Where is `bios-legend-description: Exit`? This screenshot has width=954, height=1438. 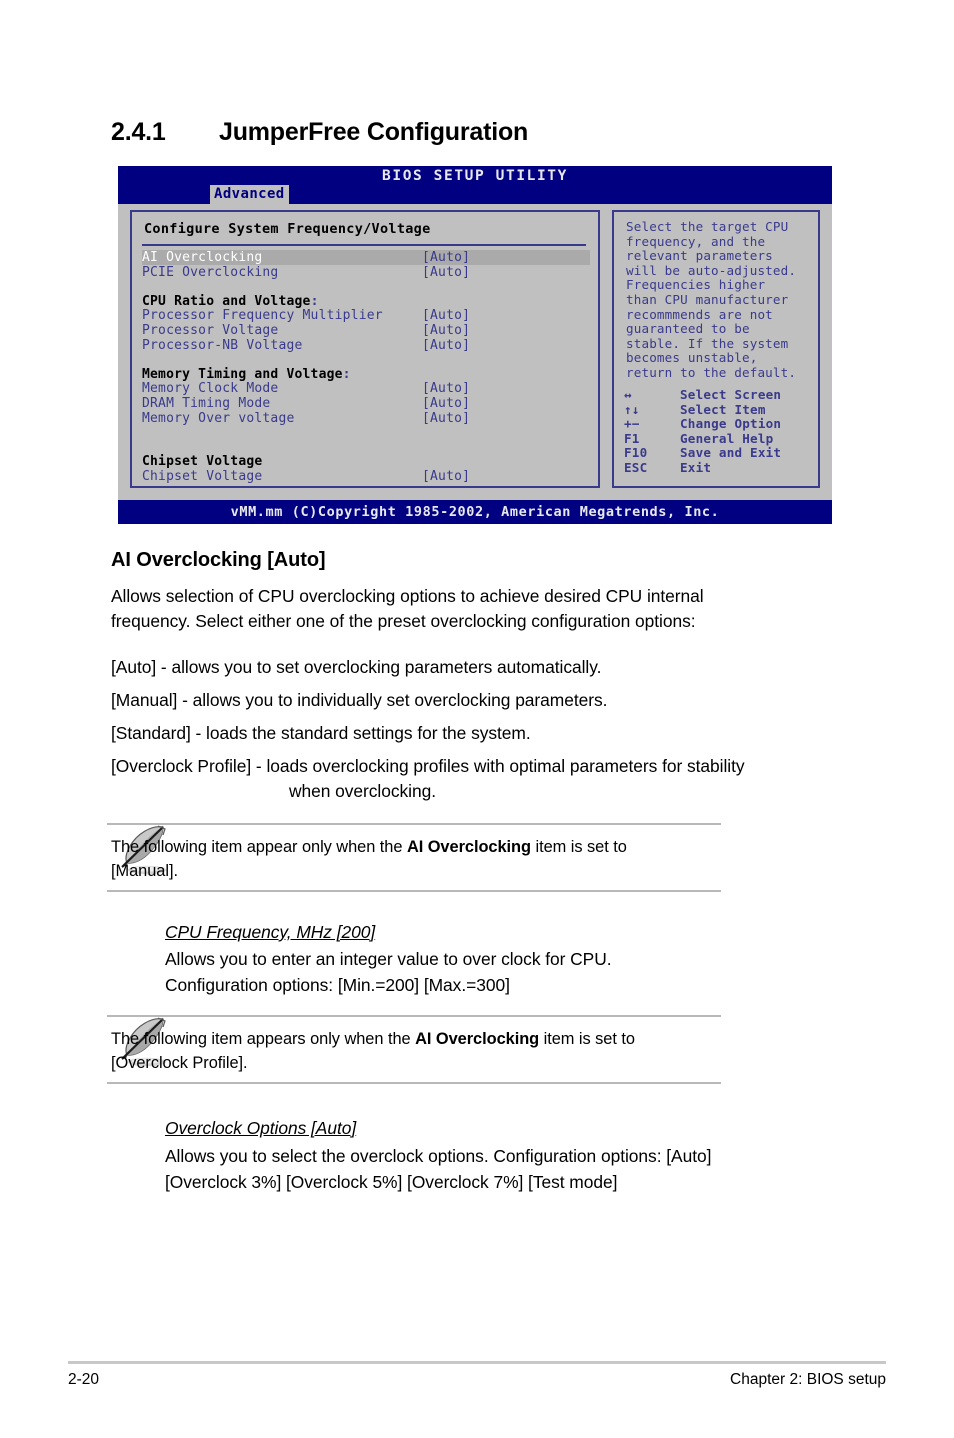
bios-legend-description: Exit is located at coordinates (696, 467).